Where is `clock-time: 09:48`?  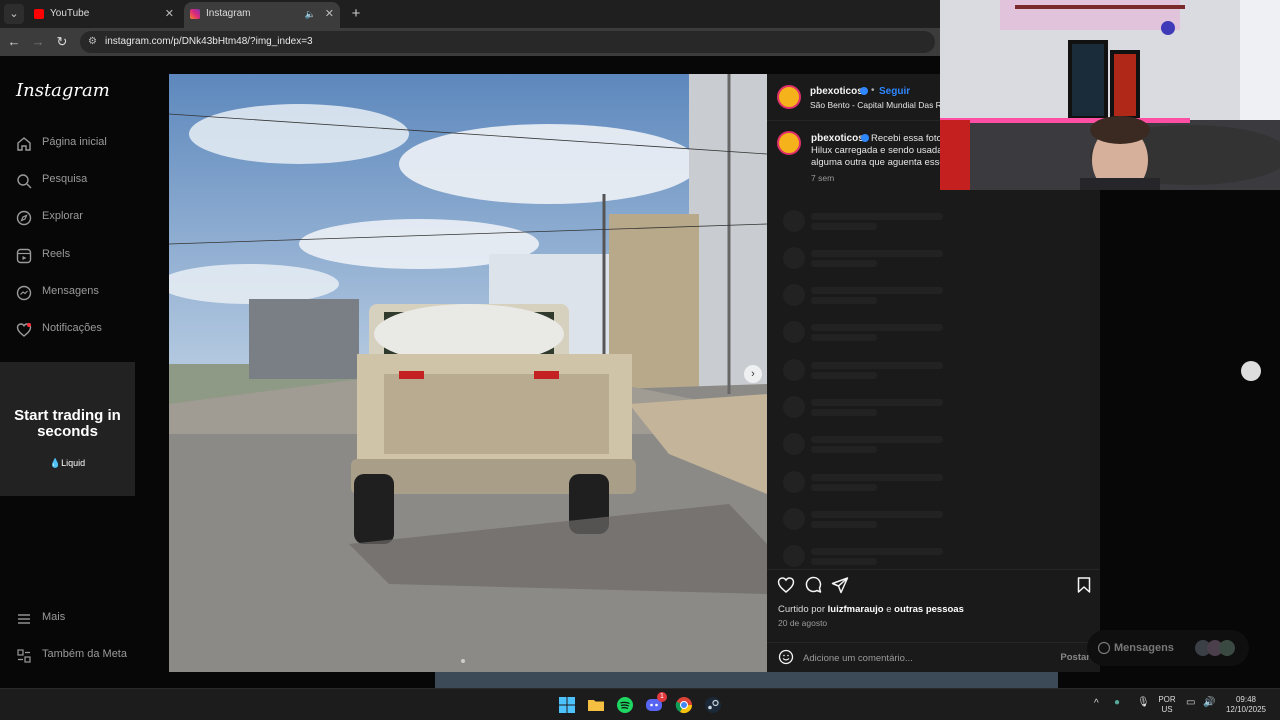
clock-time: 09:48 is located at coordinates (1246, 699).